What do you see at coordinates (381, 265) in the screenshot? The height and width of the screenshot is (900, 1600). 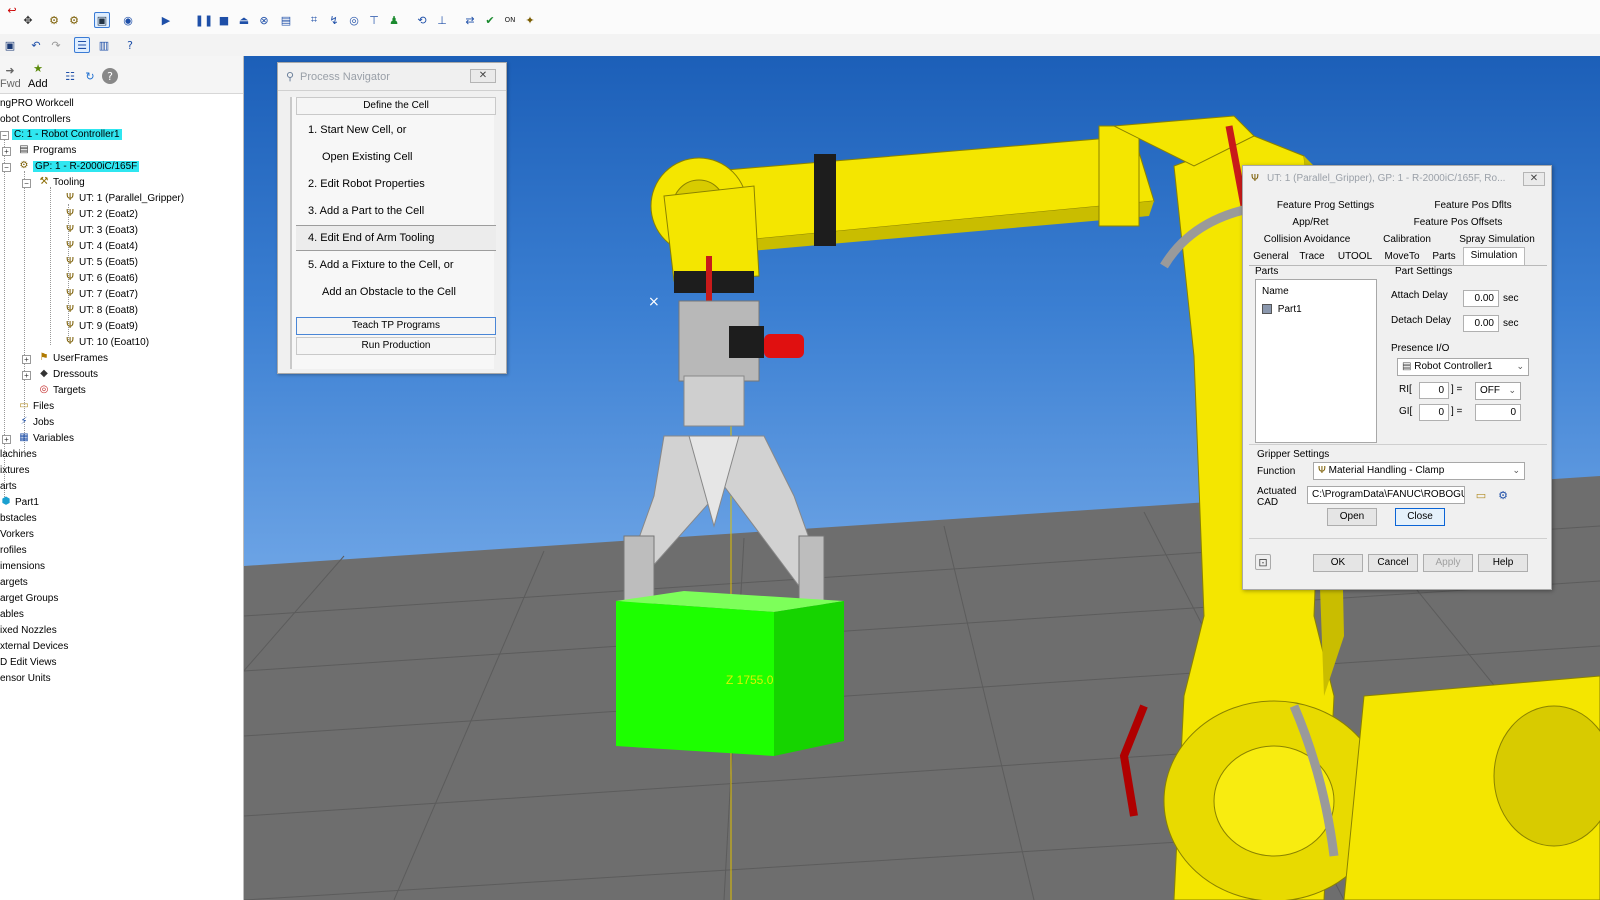 I see `step-add-fixture: 5. Add a Fixture to the Cell, or` at bounding box center [381, 265].